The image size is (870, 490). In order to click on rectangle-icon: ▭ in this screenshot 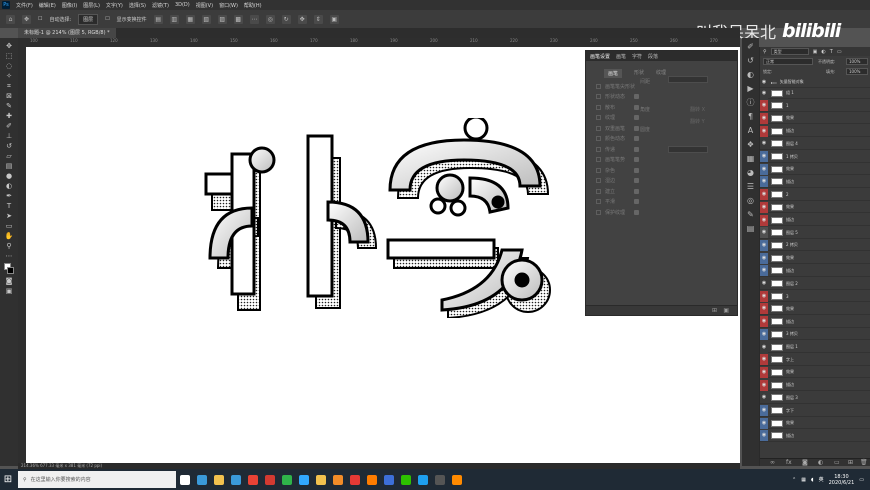, I will do `click(9, 226)`.